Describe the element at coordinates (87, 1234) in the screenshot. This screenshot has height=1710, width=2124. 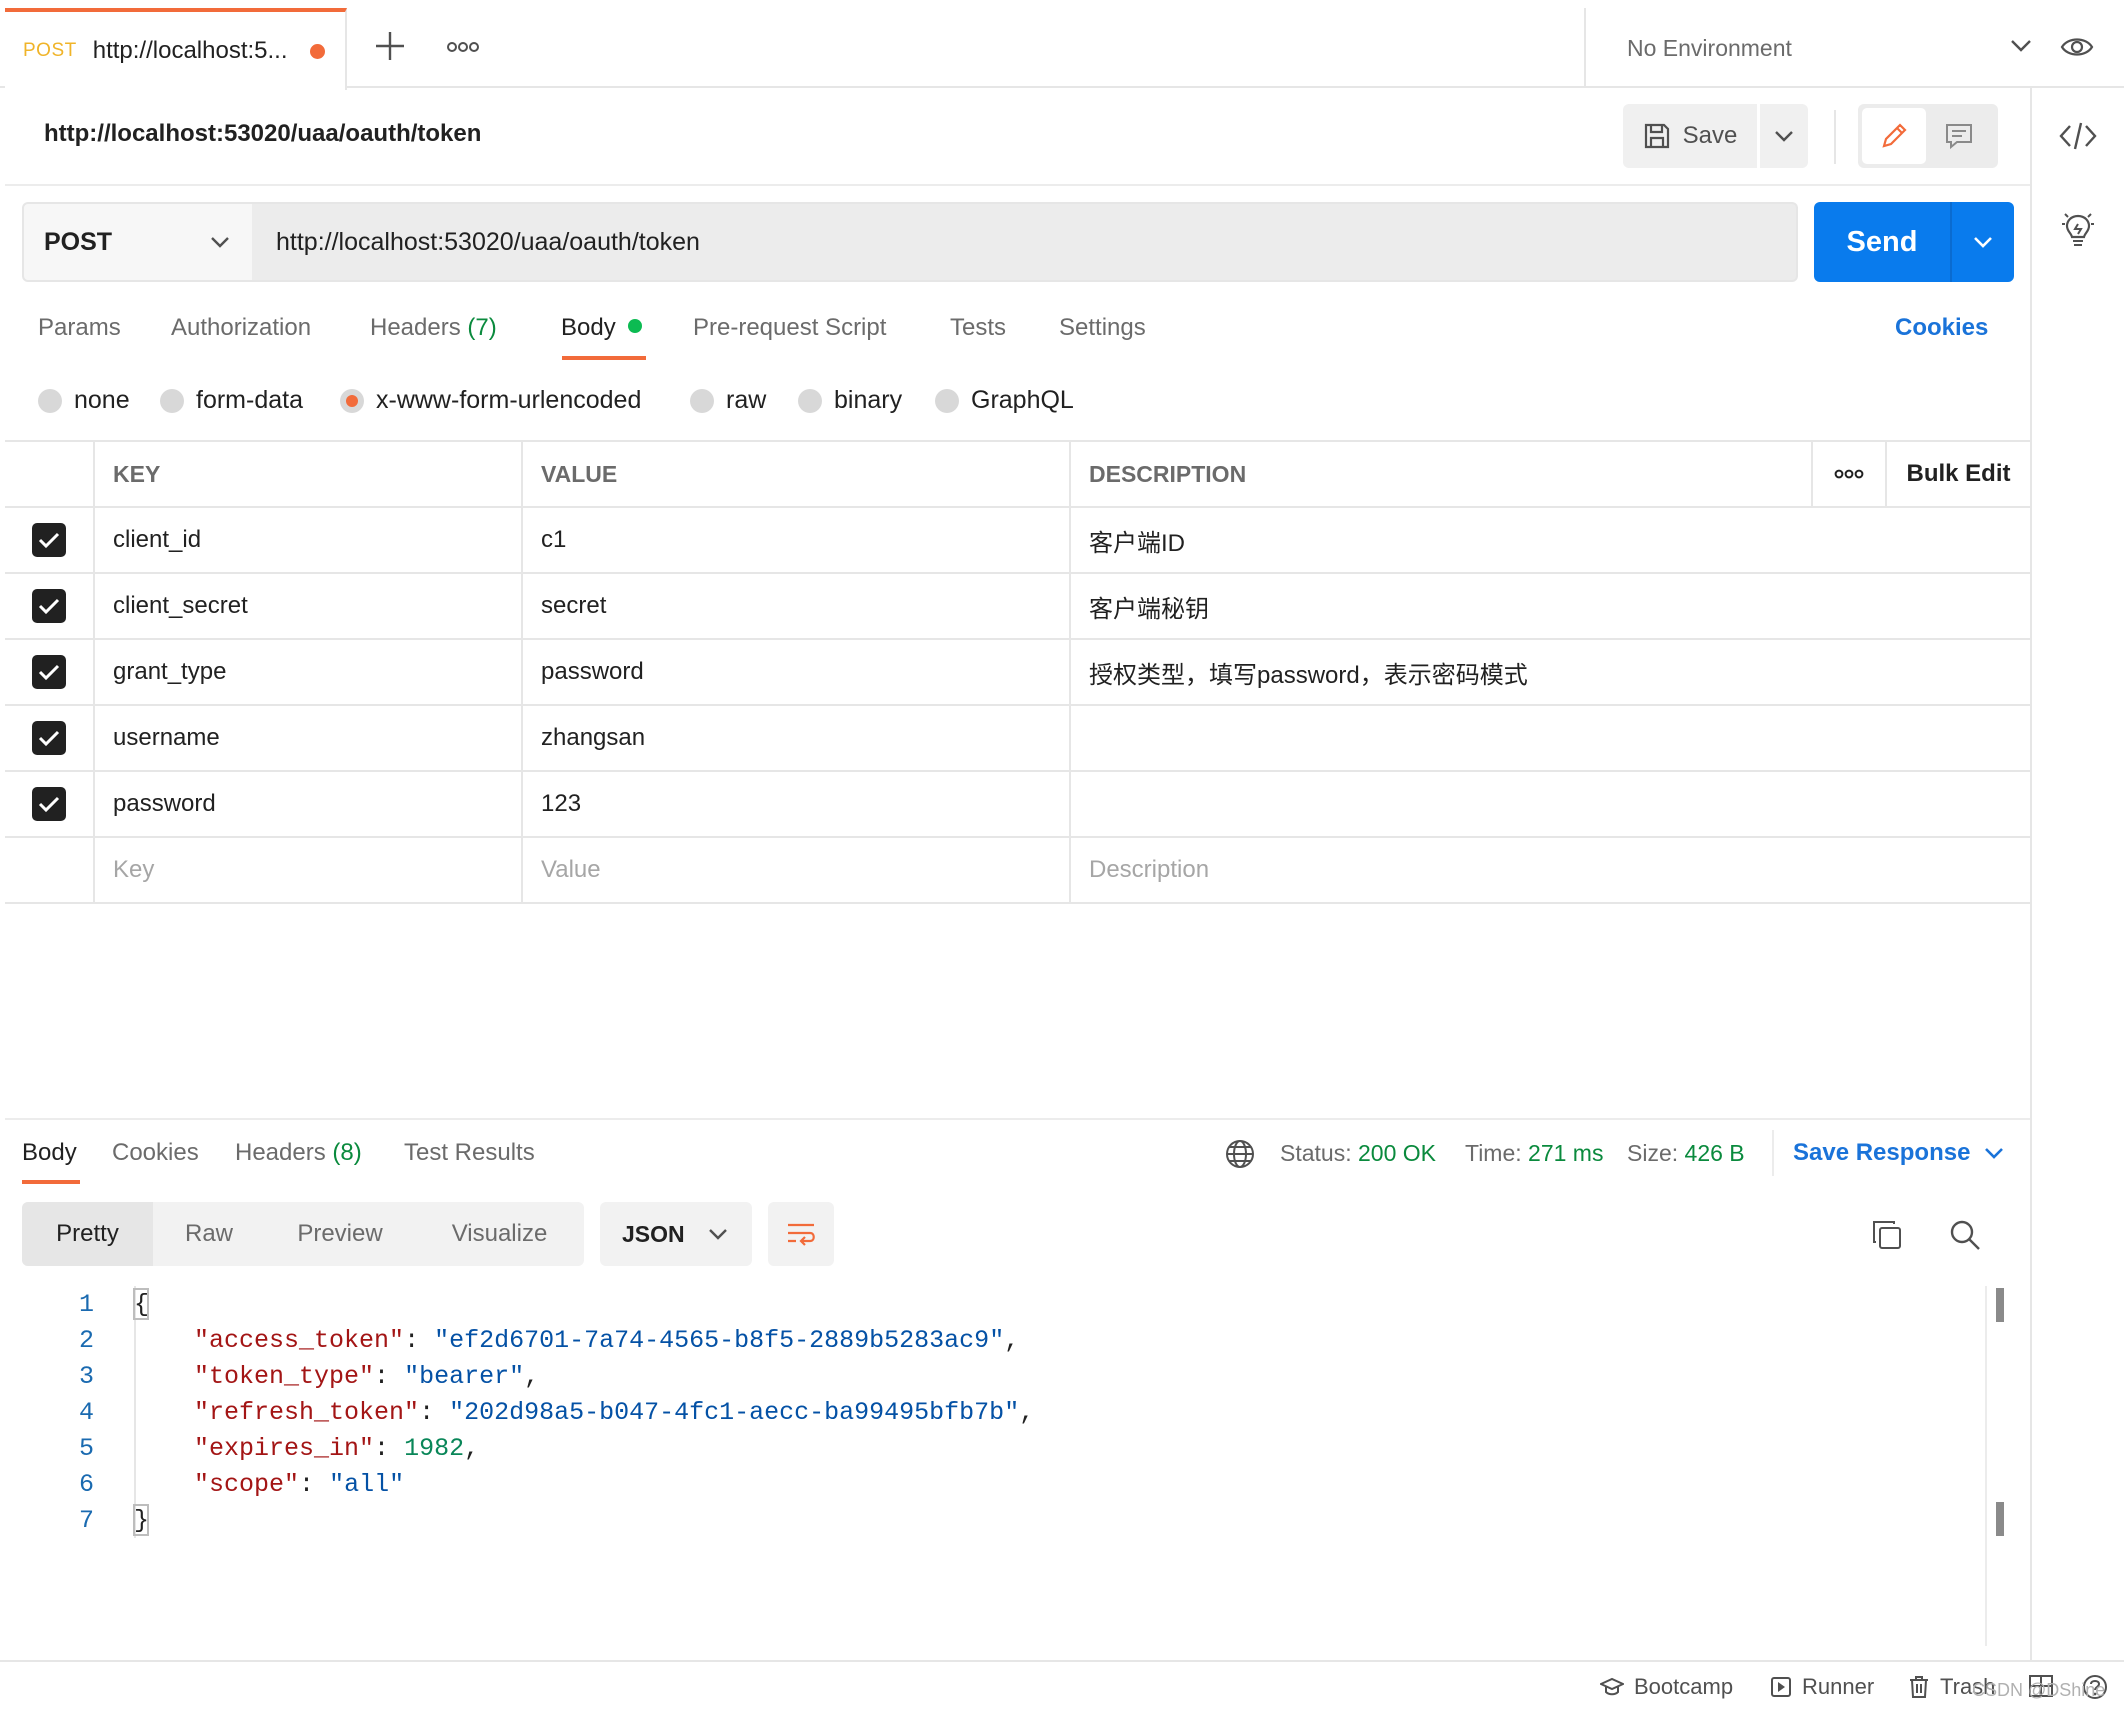
I see `view-pretty: Pretty` at that location.